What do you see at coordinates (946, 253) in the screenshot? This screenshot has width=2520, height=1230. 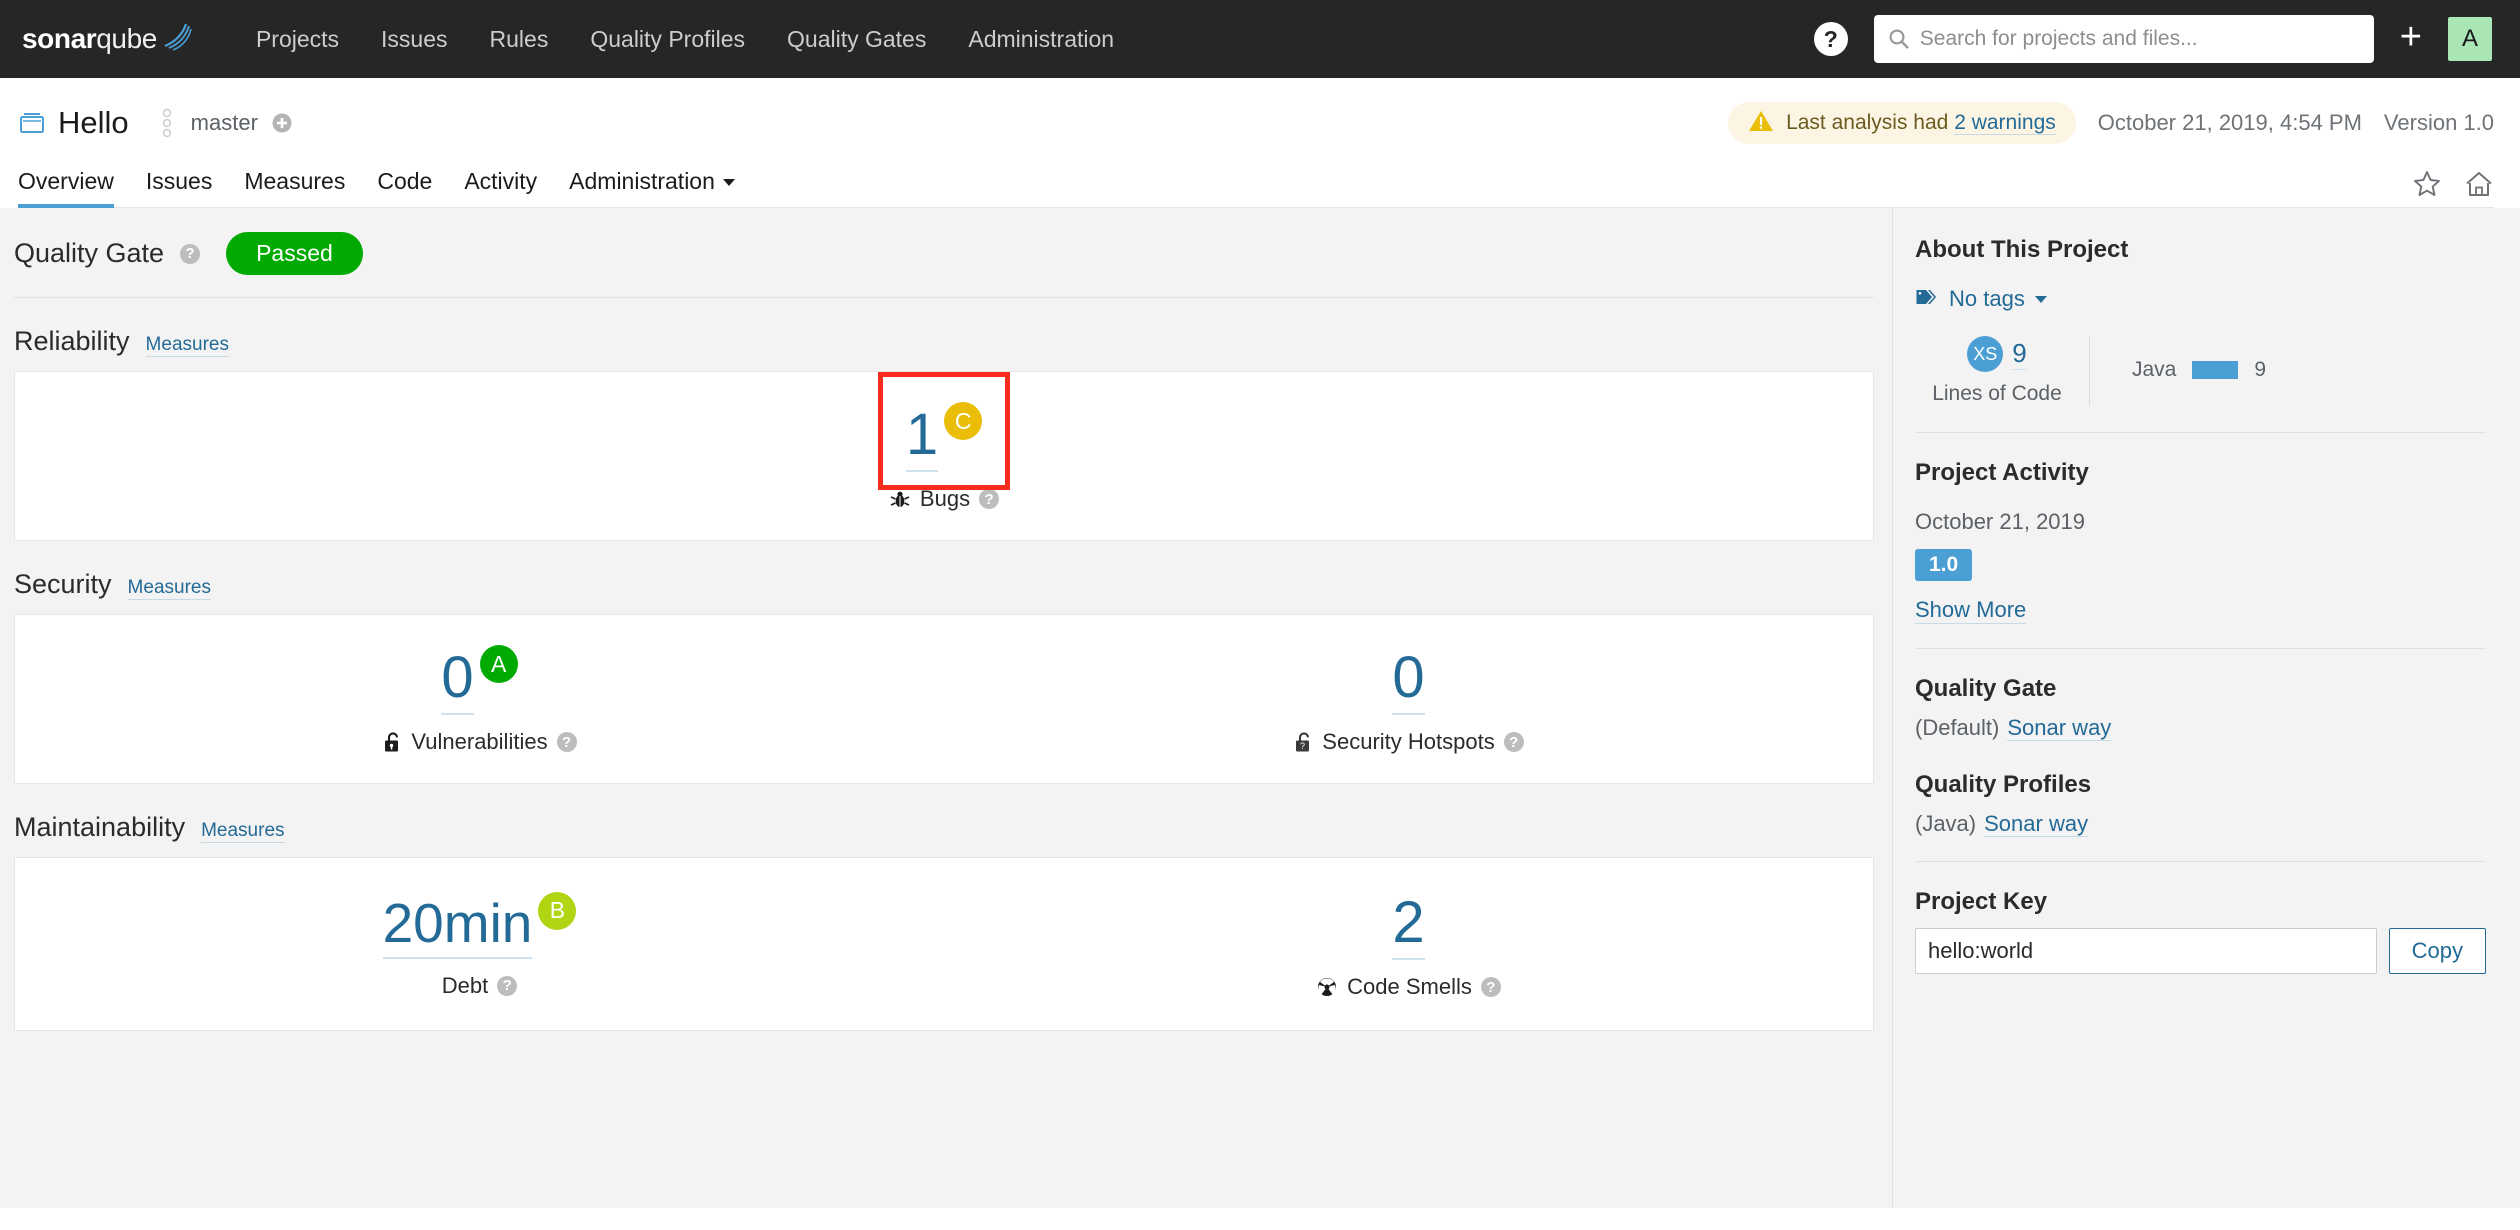 I see `quality-gate-row: Quality Gate ? Passed` at bounding box center [946, 253].